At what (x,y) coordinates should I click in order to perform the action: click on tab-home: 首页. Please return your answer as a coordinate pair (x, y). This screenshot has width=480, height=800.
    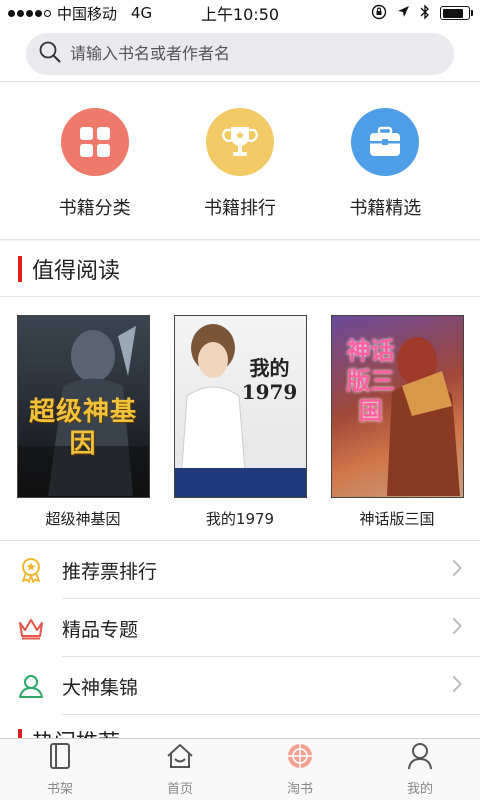
    Looking at the image, I should click on (180, 769).